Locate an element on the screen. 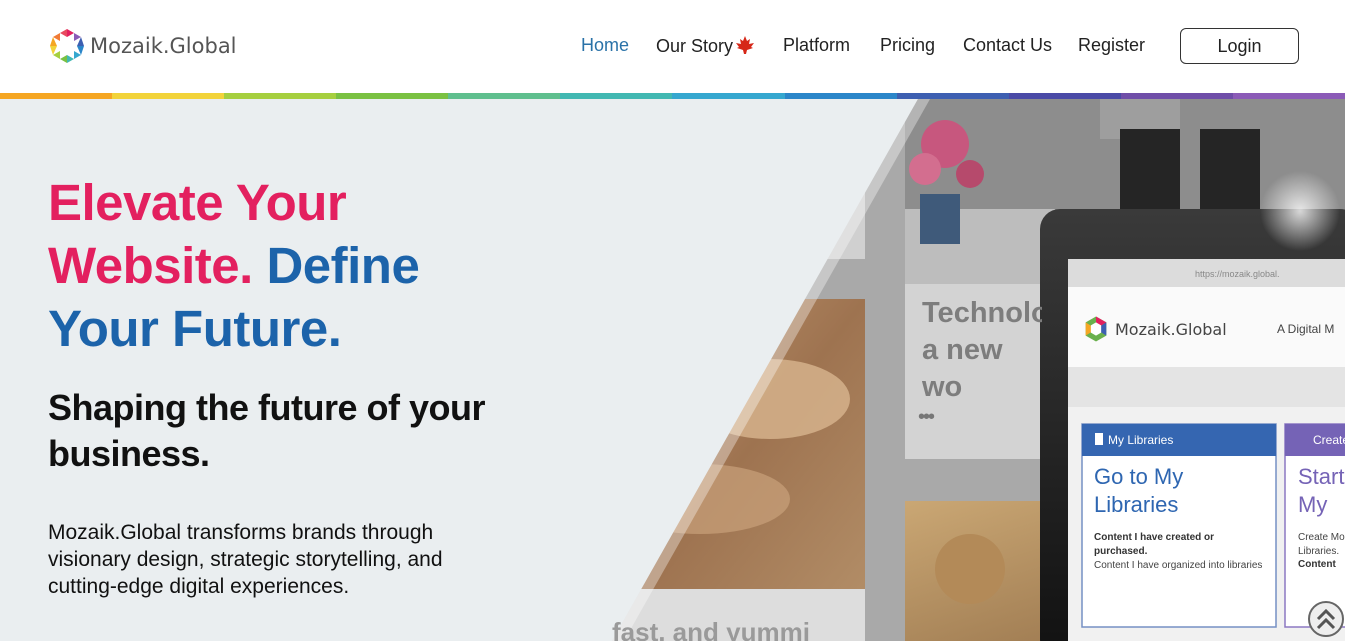 This screenshot has width=1345, height=641. nav-home: Home is located at coordinates (605, 45).